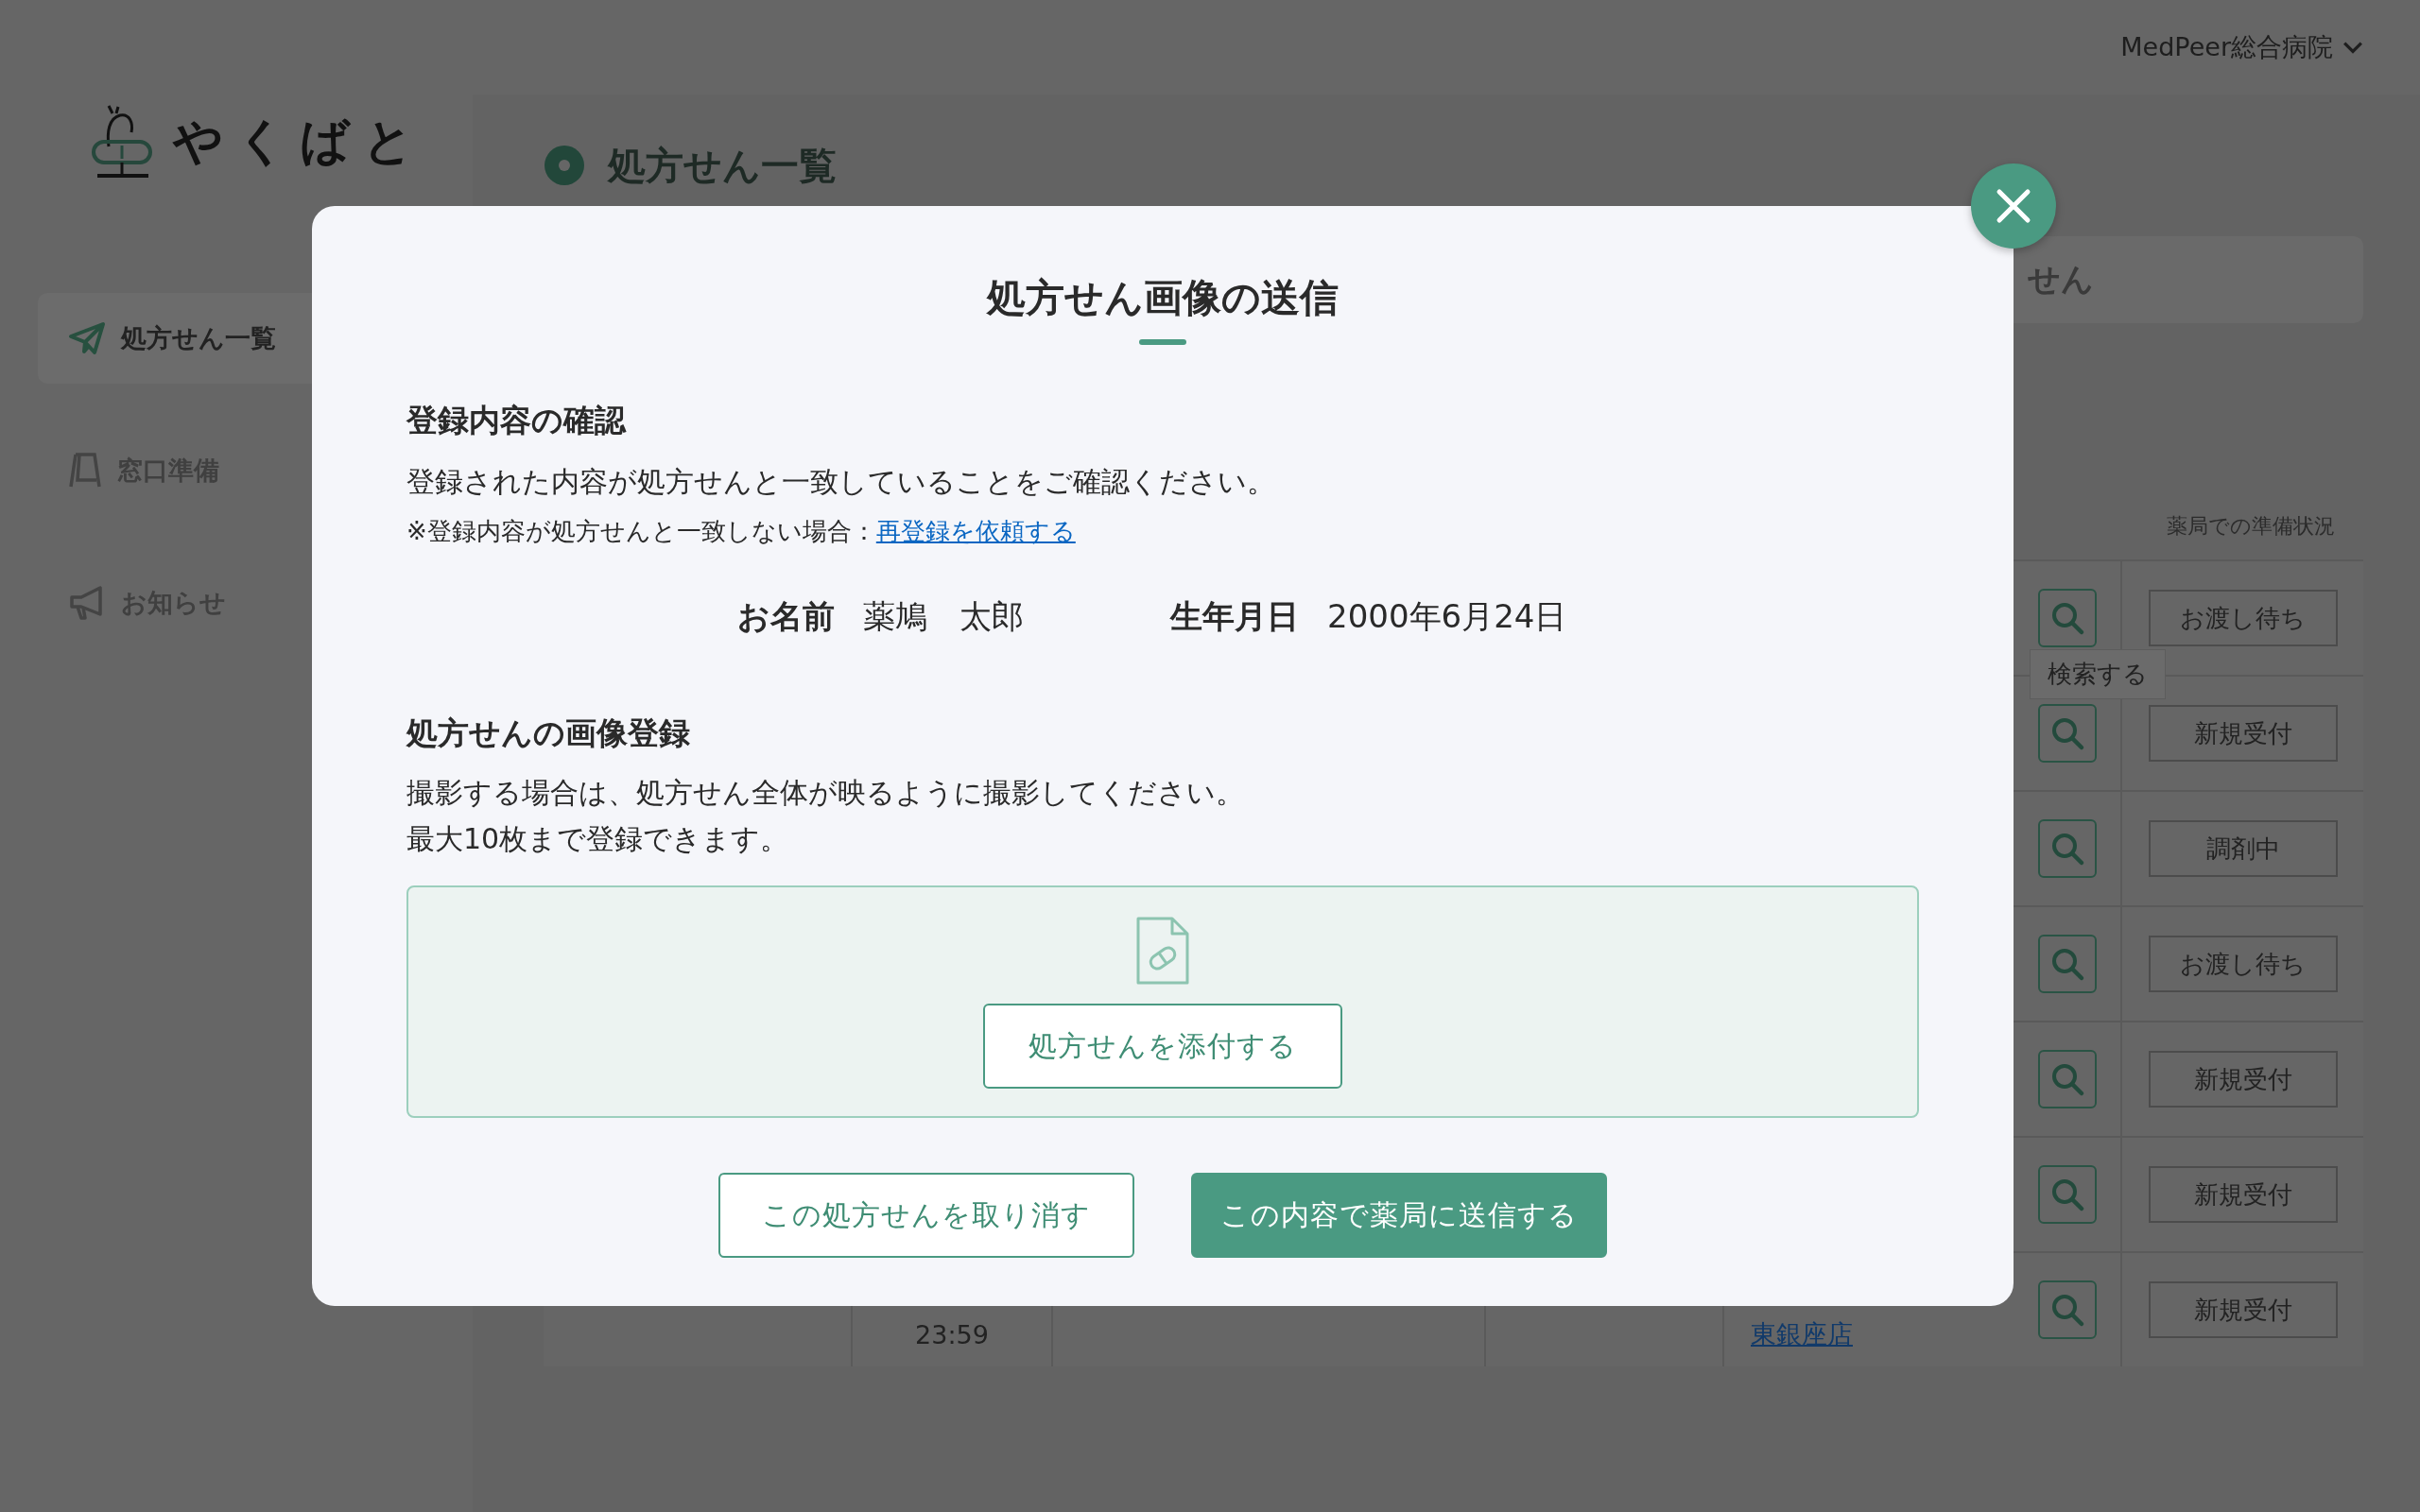 Image resolution: width=2420 pixels, height=1512 pixels. I want to click on pharmacy-link: 東銀座店, so click(1802, 1334).